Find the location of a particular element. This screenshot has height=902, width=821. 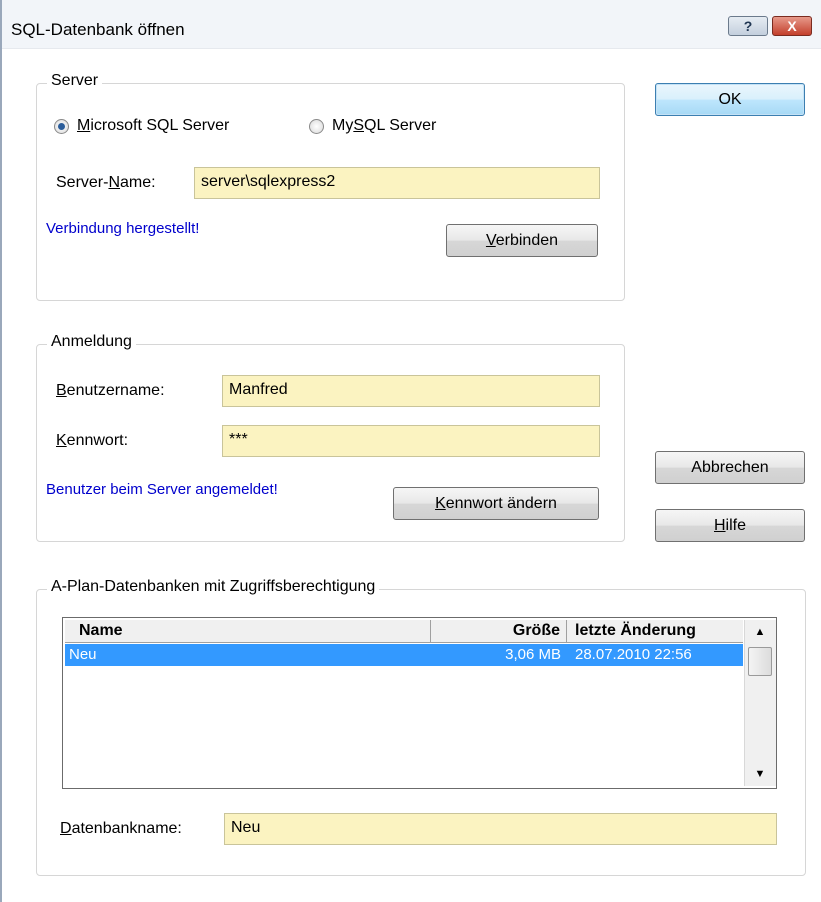

list-item-name: Neu is located at coordinates (83, 654).